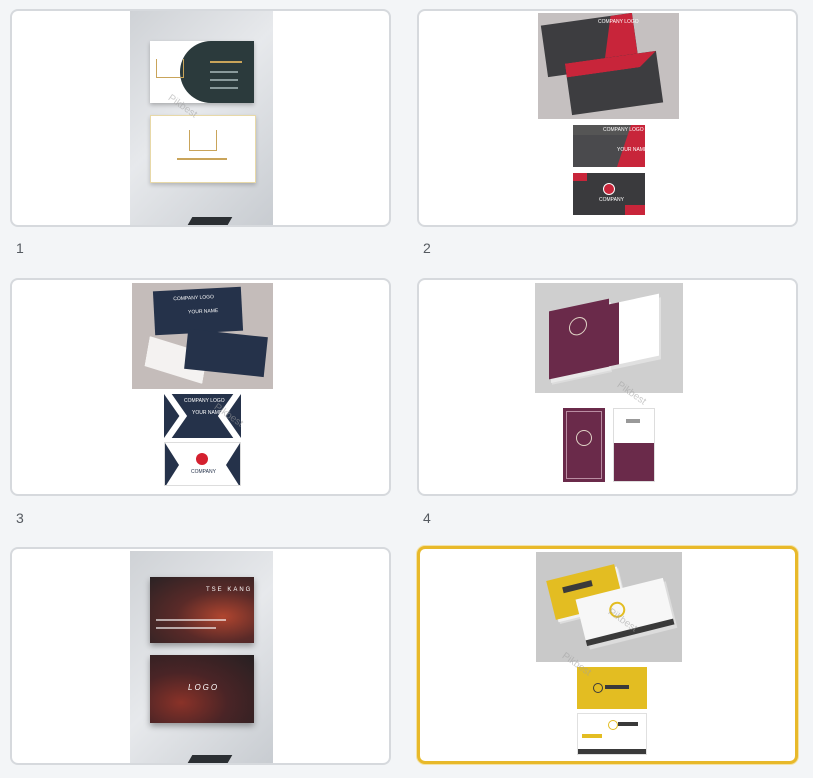  I want to click on template-card-6: Pikbest Pikbest, so click(607, 655).